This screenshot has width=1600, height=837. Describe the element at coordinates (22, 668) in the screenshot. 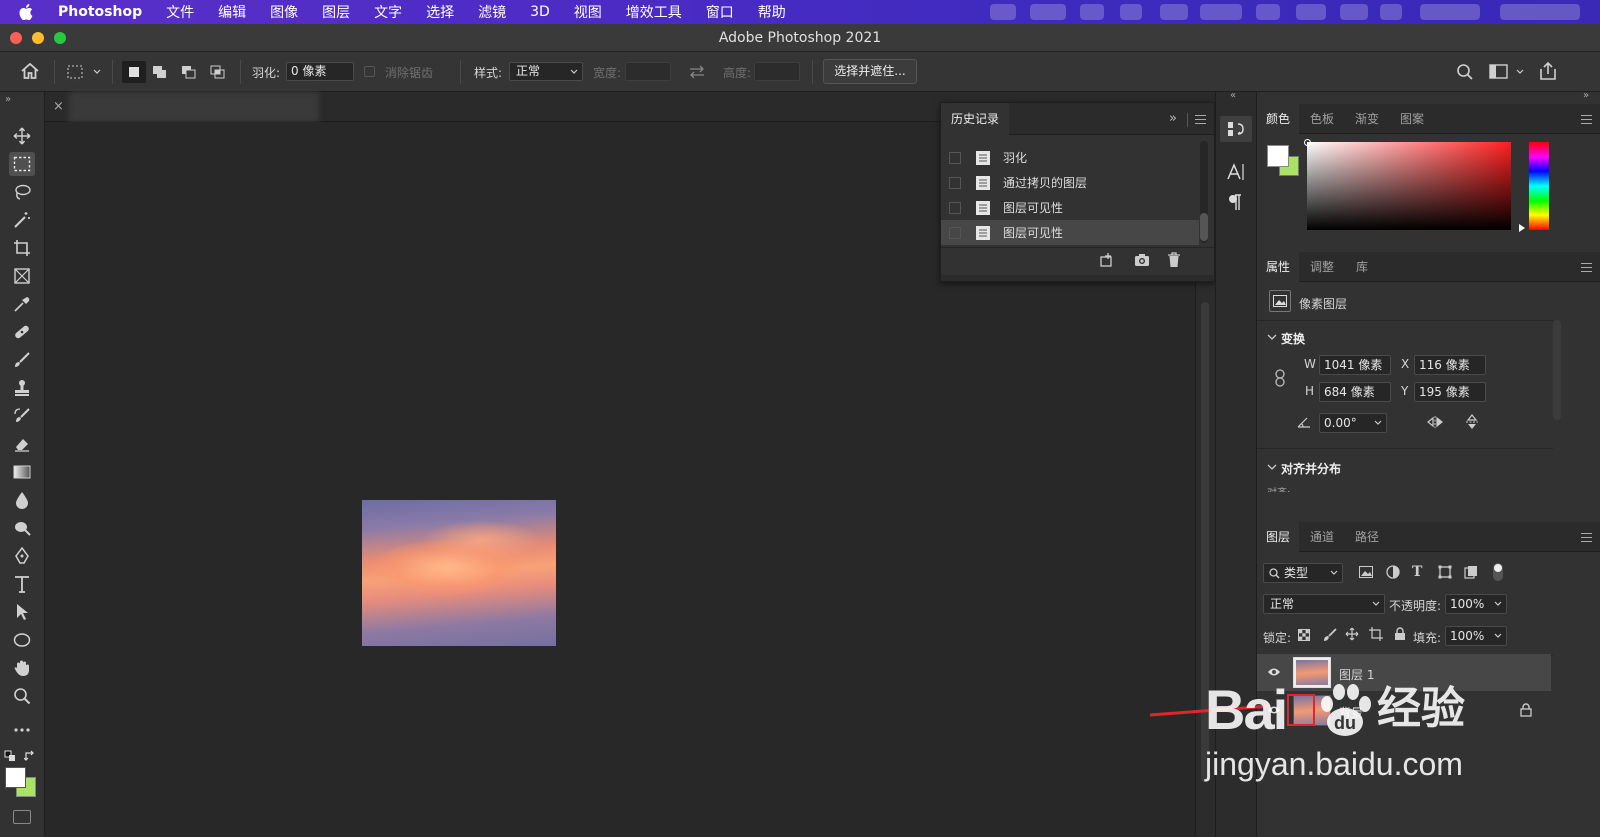

I see `hand-tool-icon` at that location.